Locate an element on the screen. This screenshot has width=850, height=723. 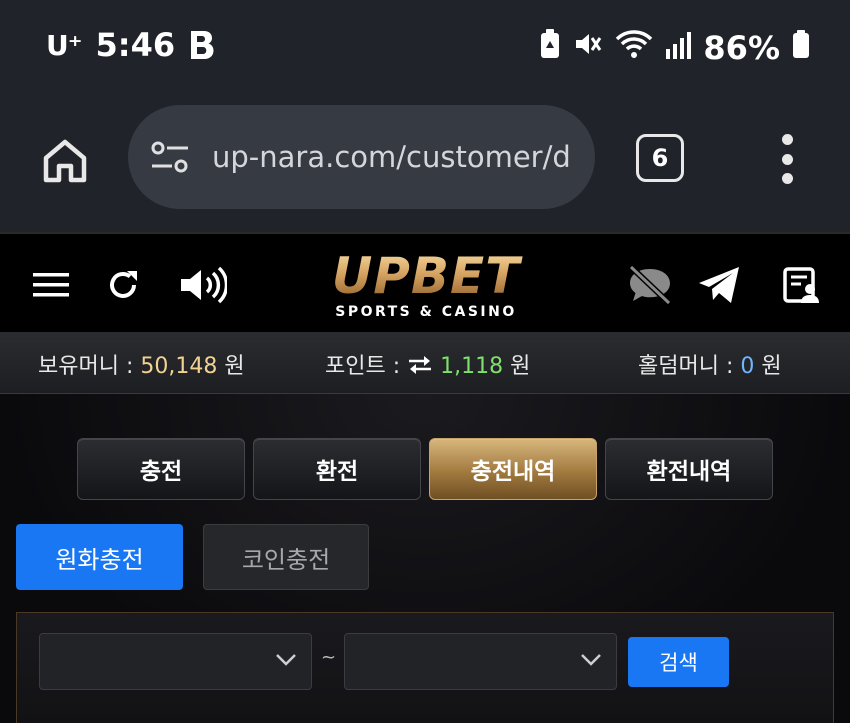
sound-icon is located at coordinates (202, 285).